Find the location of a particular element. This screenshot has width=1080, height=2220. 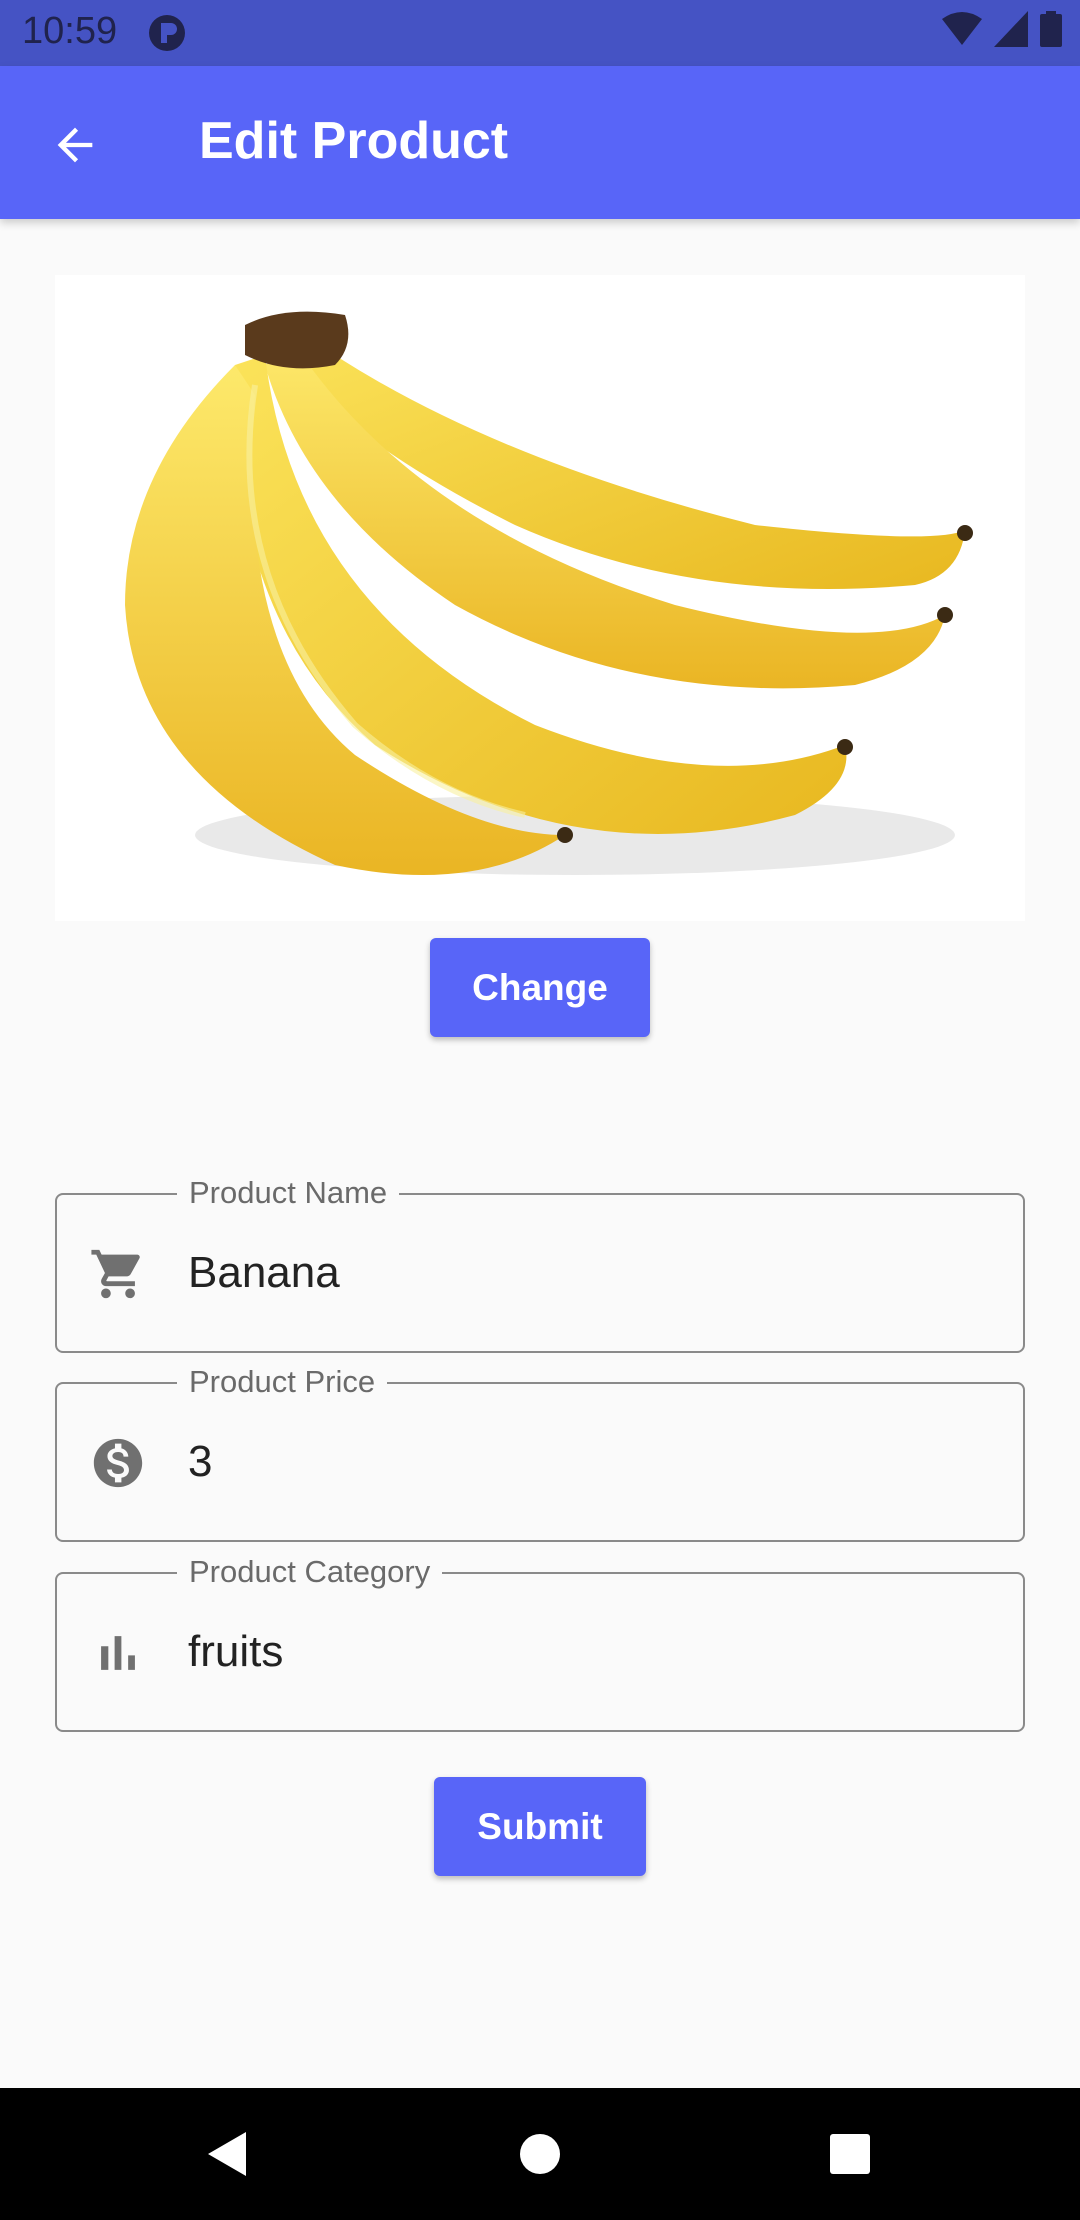

cart-icon is located at coordinates (118, 1274).